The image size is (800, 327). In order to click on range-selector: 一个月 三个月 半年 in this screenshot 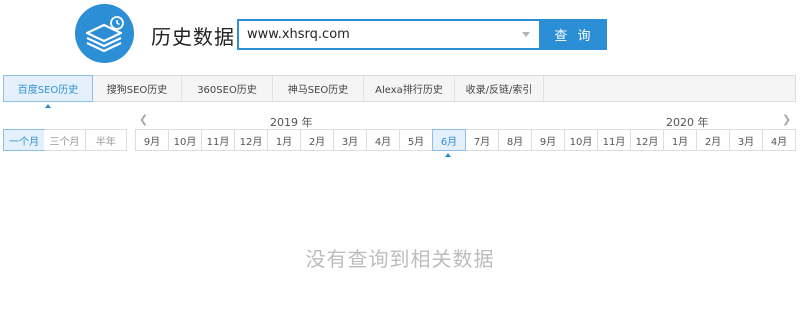, I will do `click(65, 140)`.